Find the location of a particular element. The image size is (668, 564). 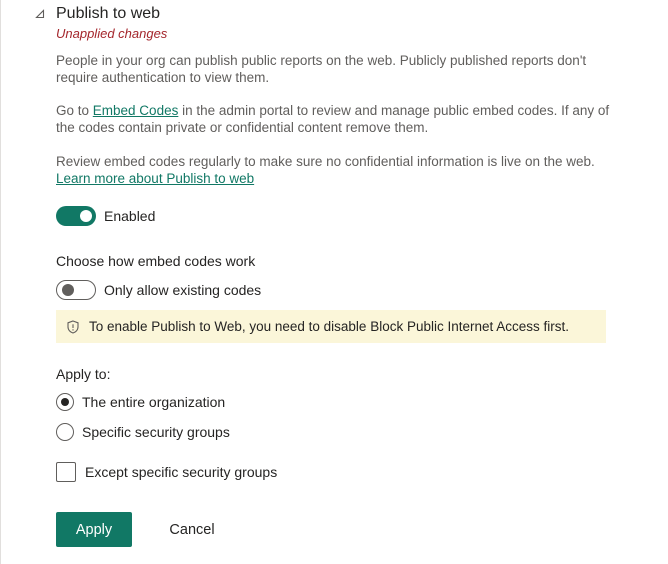

triangle-collapse-icon is located at coordinates (40, 14).